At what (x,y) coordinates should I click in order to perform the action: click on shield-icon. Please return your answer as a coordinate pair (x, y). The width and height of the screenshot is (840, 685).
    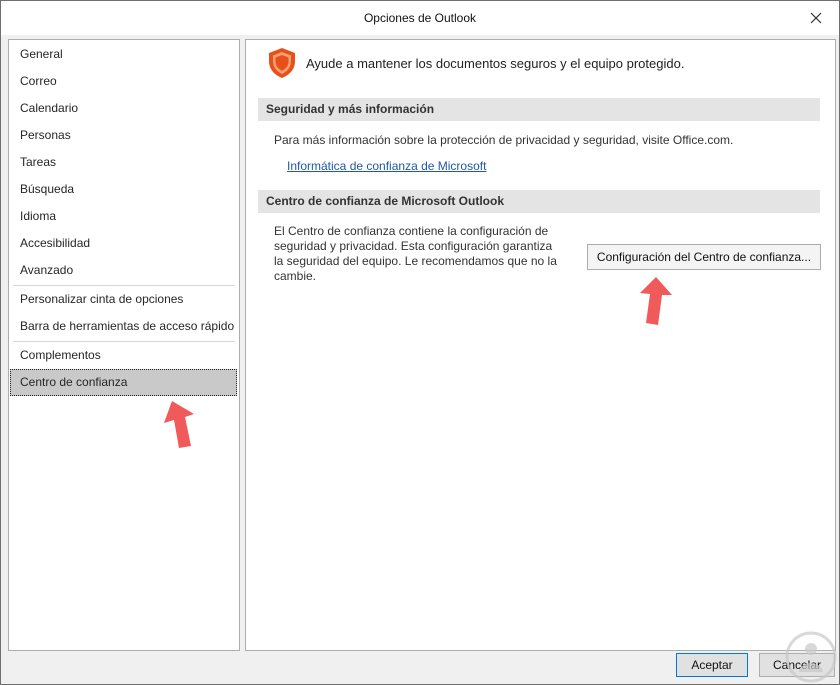
    Looking at the image, I should click on (282, 63).